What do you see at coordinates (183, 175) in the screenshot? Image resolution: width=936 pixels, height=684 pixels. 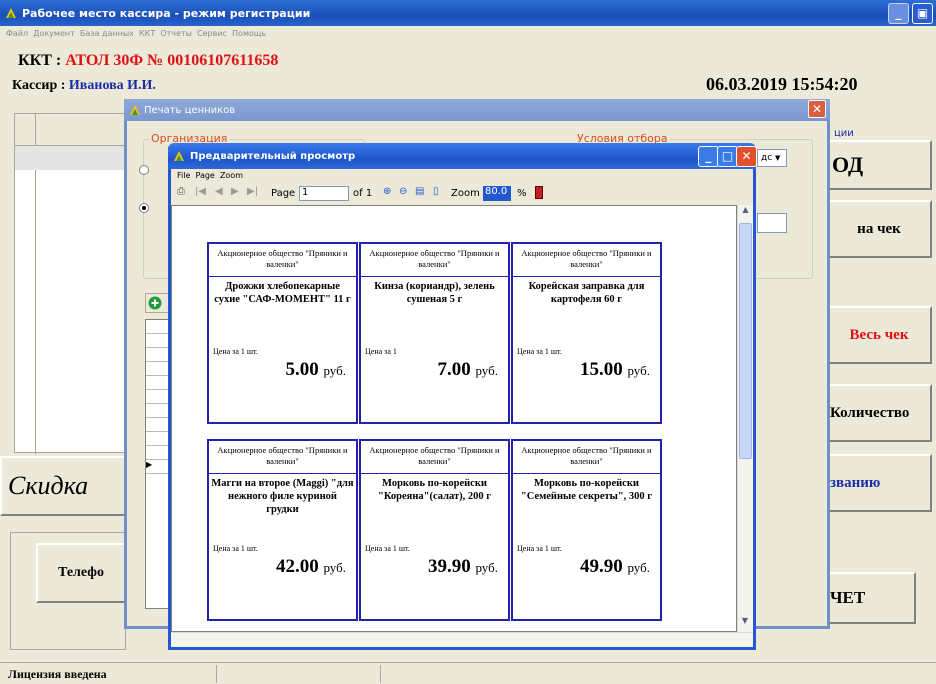 I see `preview-menu-file: File` at bounding box center [183, 175].